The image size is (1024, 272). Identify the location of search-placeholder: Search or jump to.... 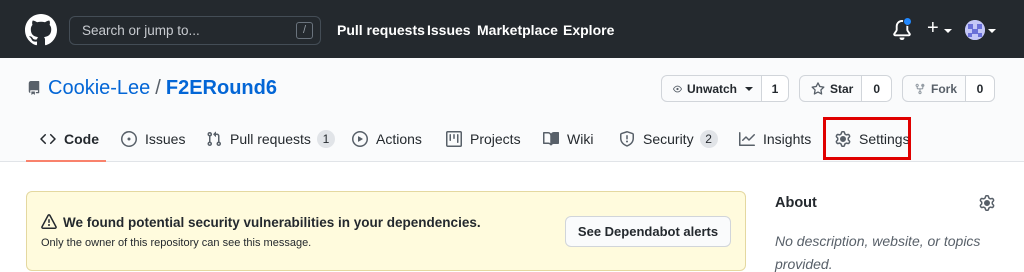
(141, 30).